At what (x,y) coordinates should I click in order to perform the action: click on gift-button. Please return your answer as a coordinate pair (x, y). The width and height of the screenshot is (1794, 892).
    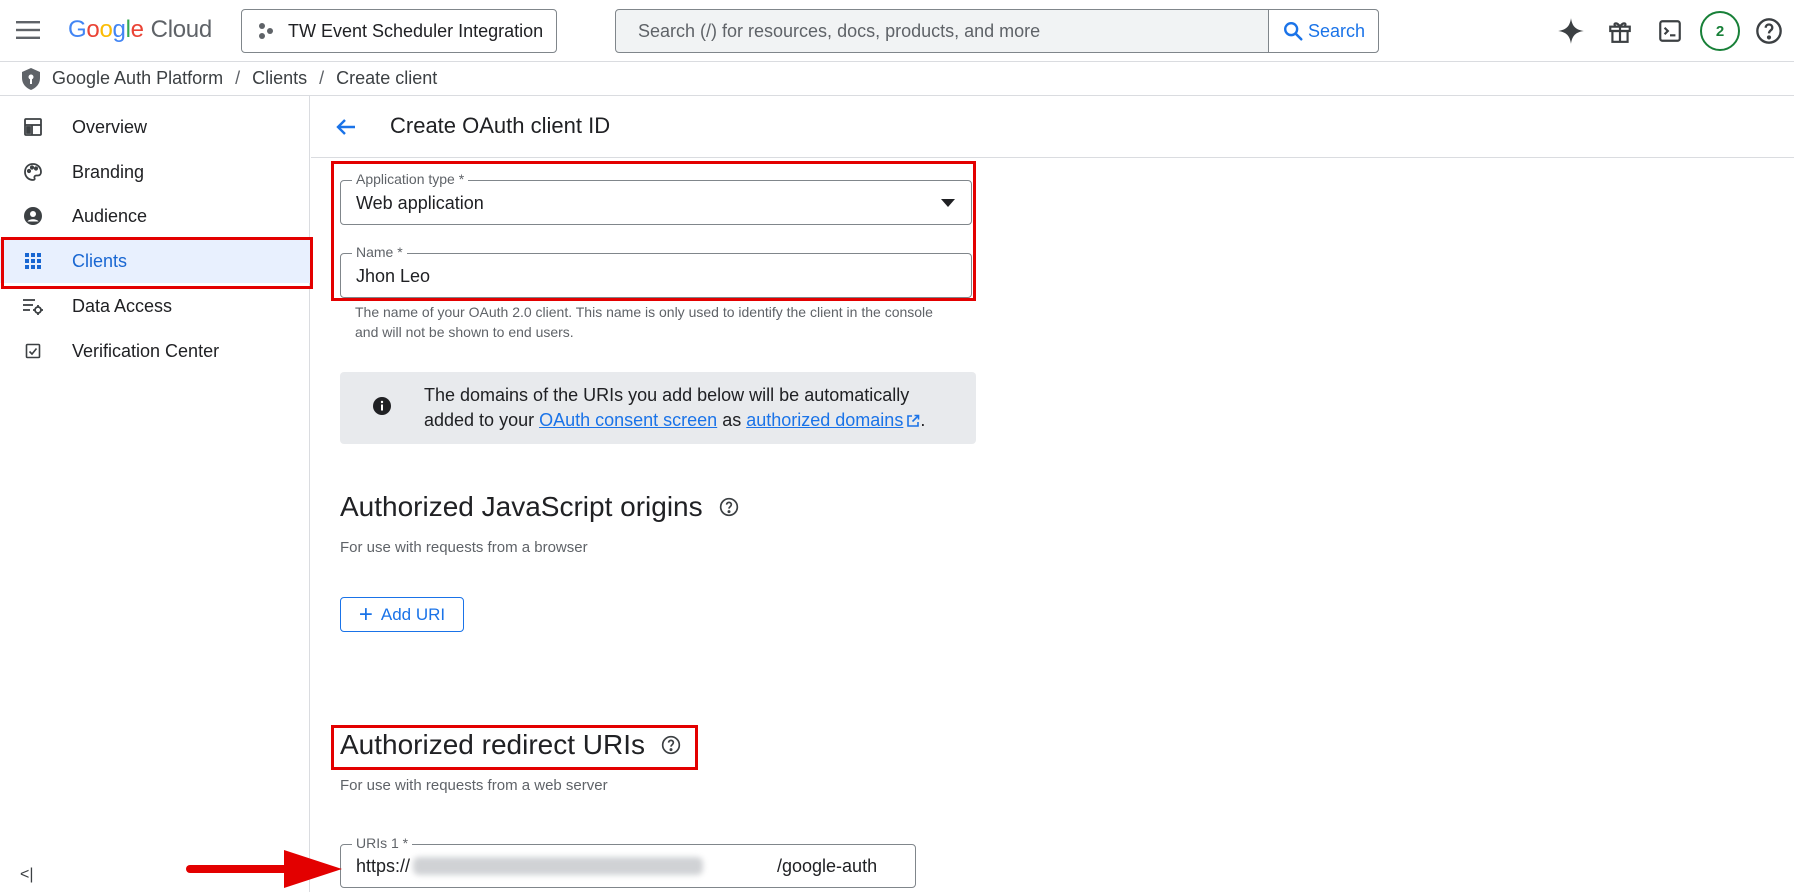
    Looking at the image, I should click on (1620, 31).